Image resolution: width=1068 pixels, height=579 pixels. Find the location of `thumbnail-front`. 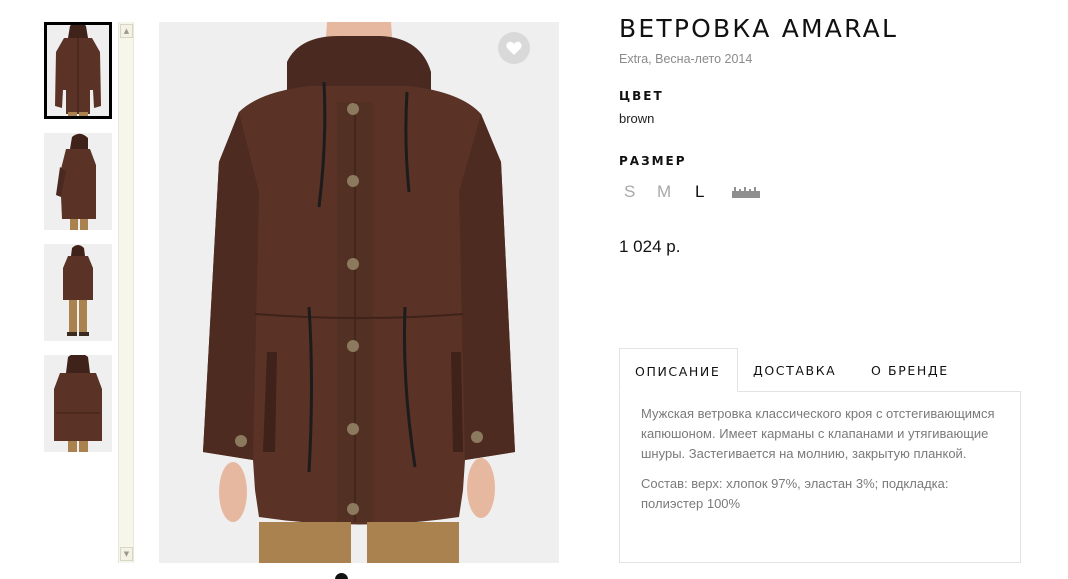

thumbnail-front is located at coordinates (78, 70).